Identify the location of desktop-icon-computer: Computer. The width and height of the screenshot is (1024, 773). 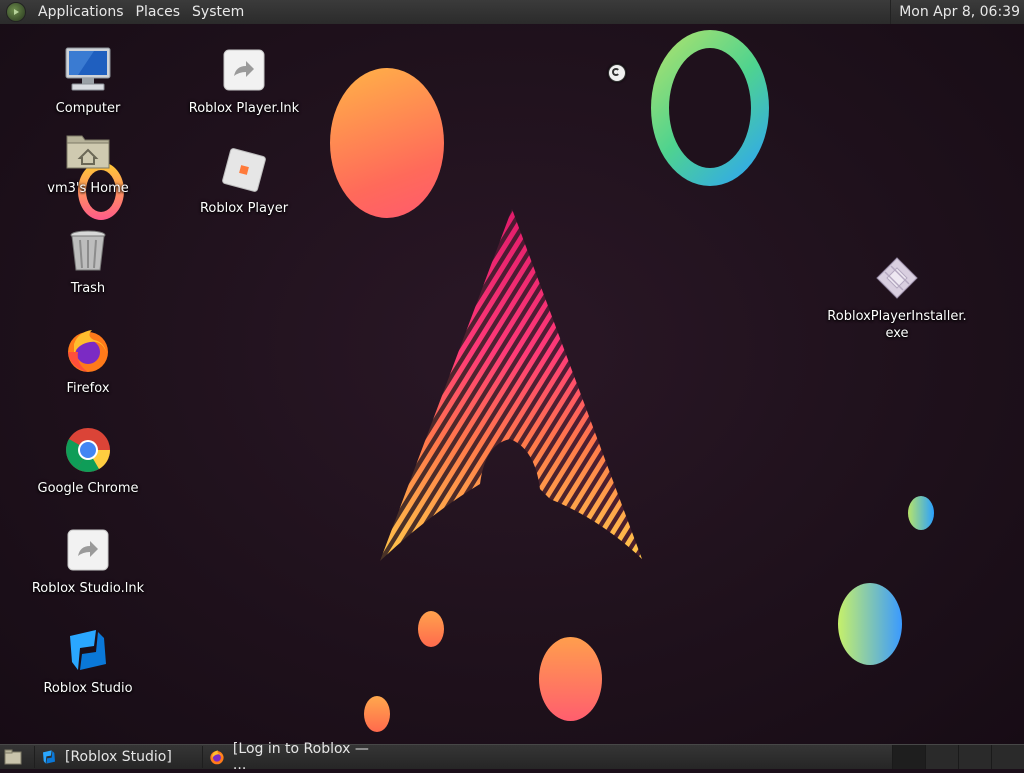
(88, 81).